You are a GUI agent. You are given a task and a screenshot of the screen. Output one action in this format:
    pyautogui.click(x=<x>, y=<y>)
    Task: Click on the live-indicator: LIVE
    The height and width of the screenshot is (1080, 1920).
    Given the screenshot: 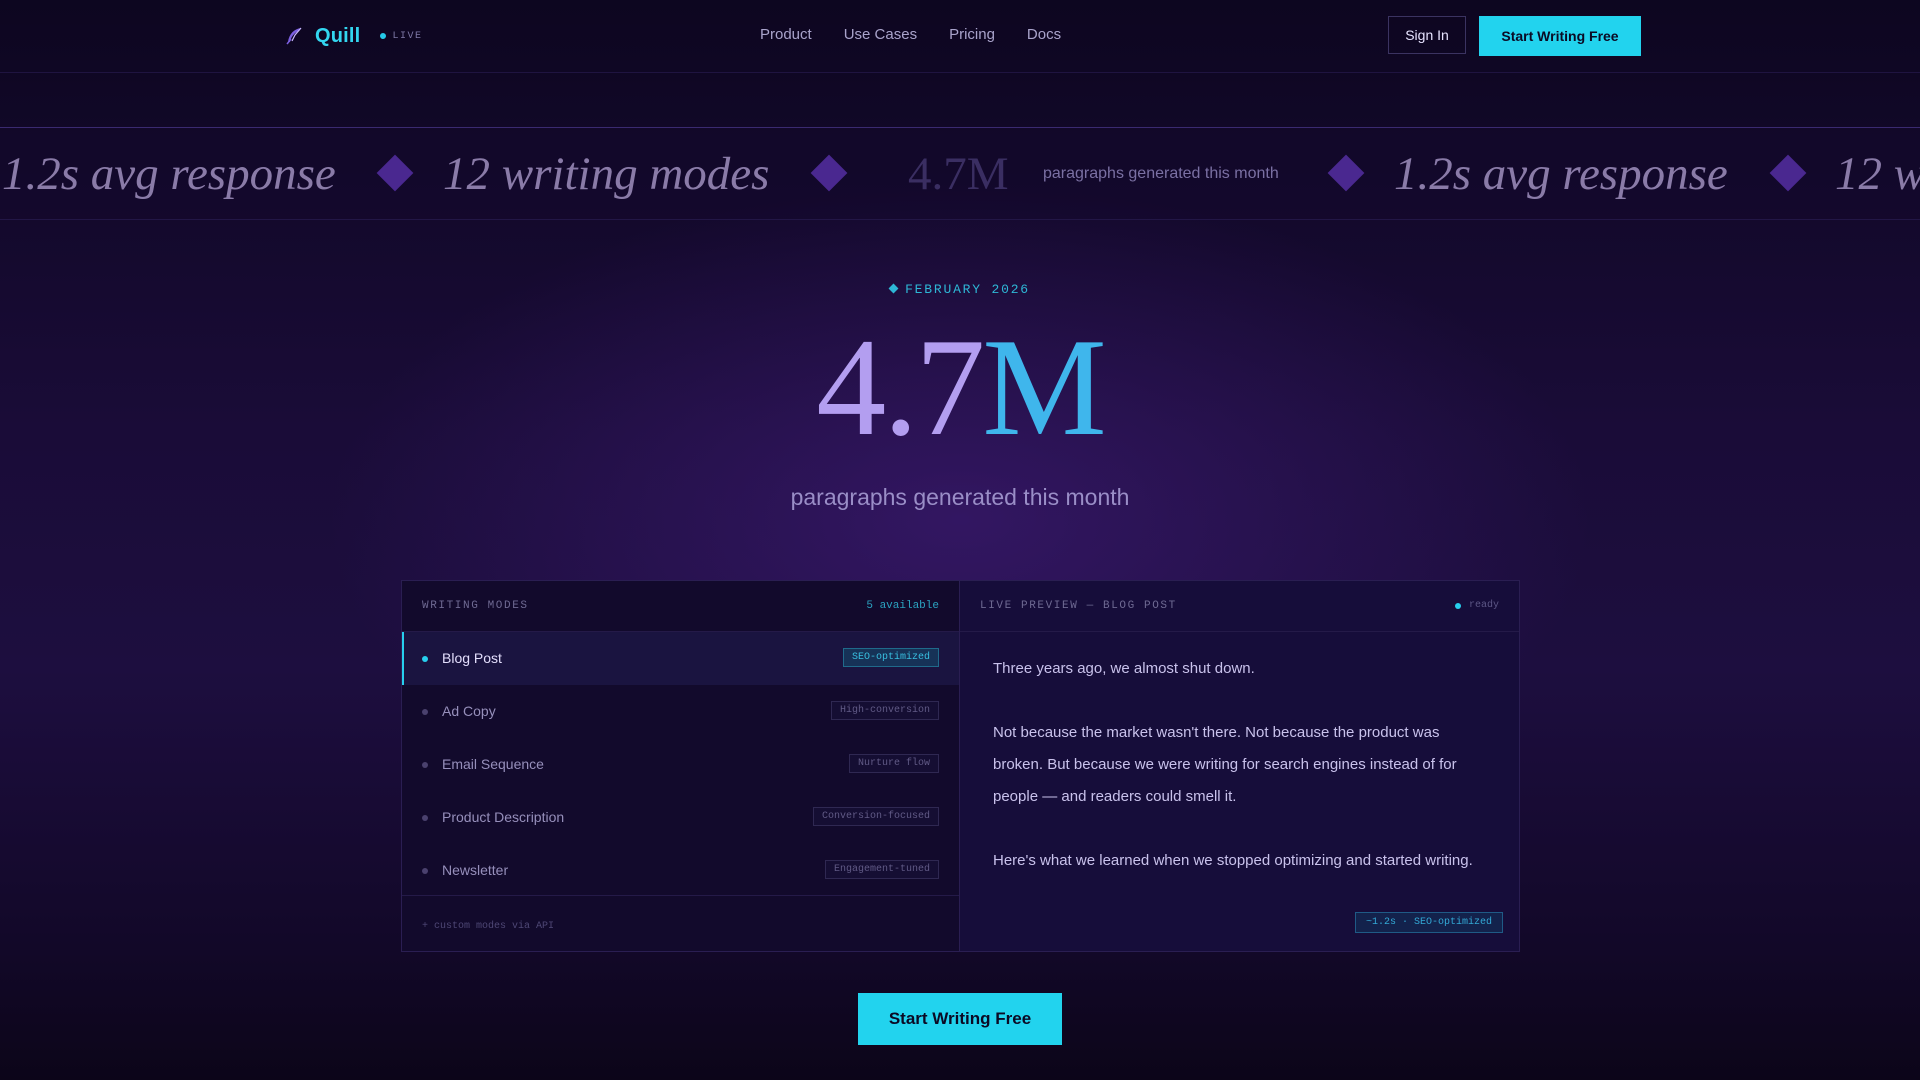 What is the action you would take?
    pyautogui.click(x=401, y=36)
    